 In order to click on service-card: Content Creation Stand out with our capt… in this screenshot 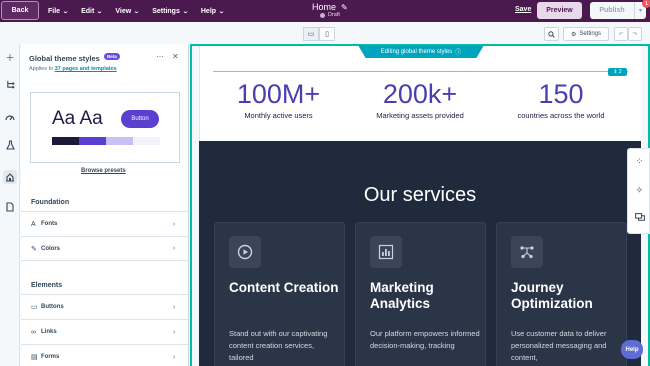, I will do `click(279, 294)`.